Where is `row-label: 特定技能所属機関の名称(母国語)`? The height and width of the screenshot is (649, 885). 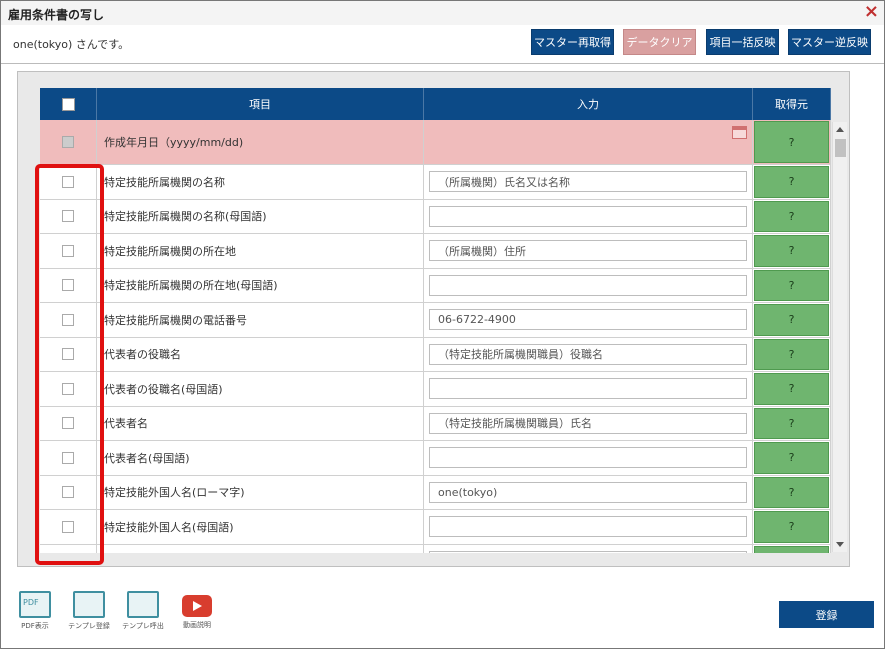
row-label: 特定技能所属機関の名称(母国語) is located at coordinates (260, 216).